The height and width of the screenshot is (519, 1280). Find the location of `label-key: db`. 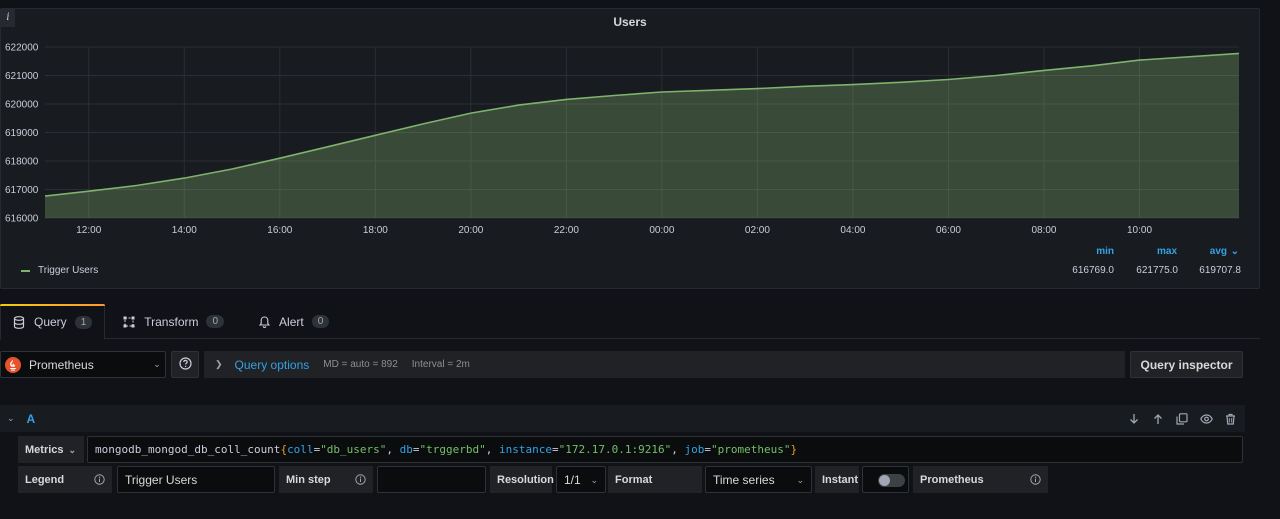

label-key: db is located at coordinates (406, 449).